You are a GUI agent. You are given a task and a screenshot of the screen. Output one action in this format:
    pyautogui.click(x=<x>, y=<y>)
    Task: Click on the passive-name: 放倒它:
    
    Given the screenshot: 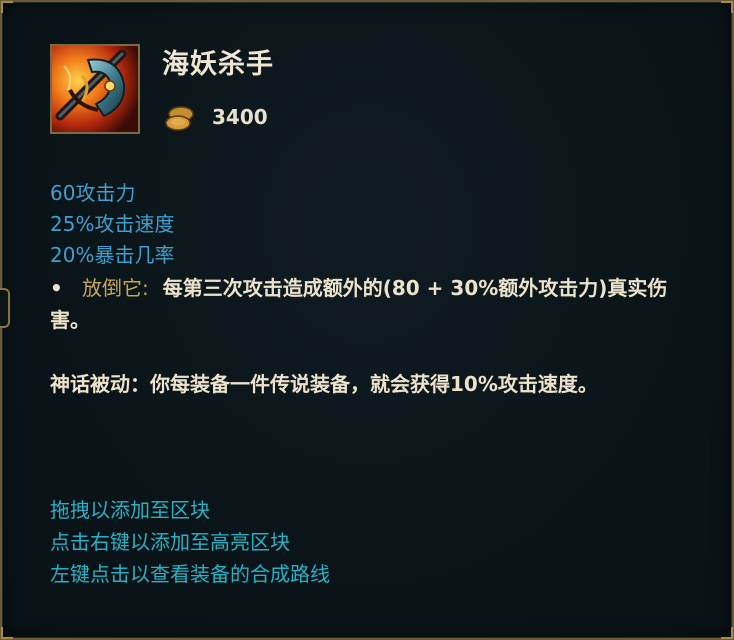 What is the action you would take?
    pyautogui.click(x=115, y=288)
    